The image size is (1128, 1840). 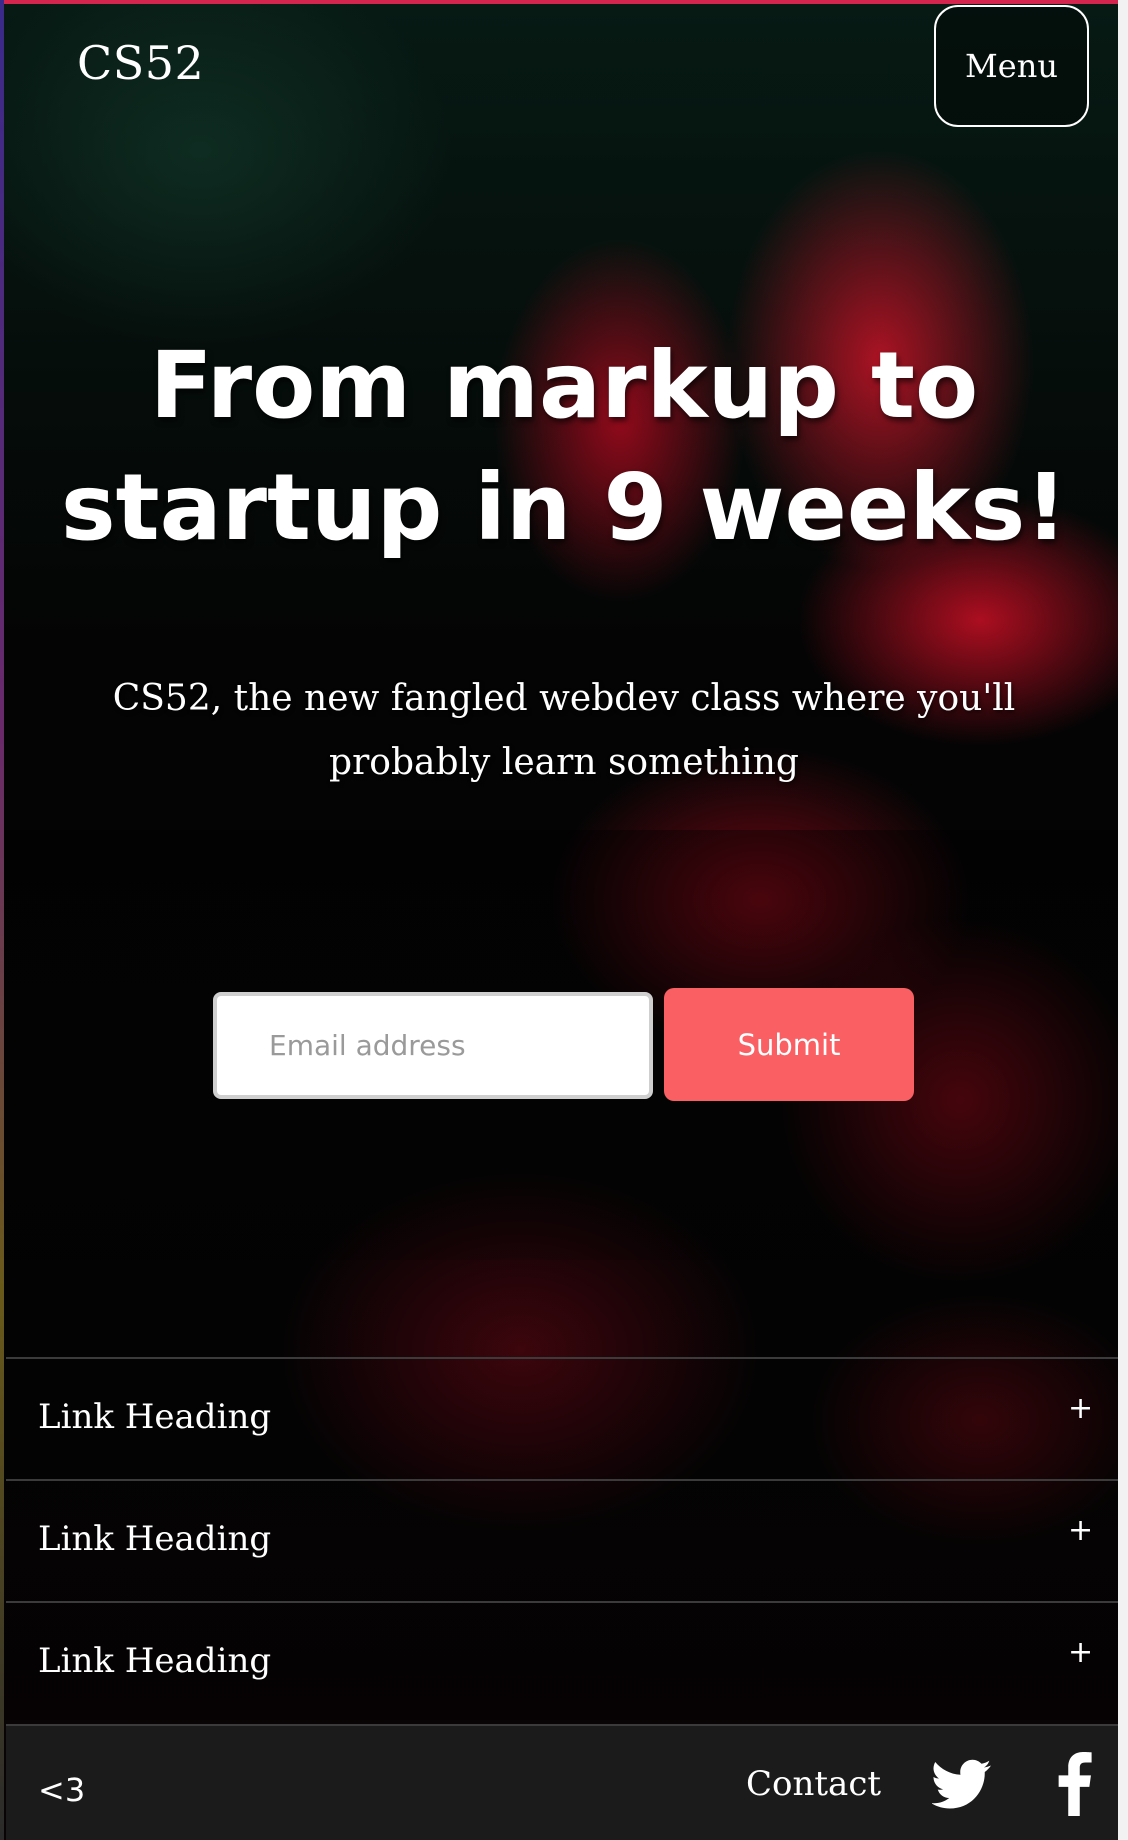 I want to click on menu-button: Menu, so click(x=1011, y=66).